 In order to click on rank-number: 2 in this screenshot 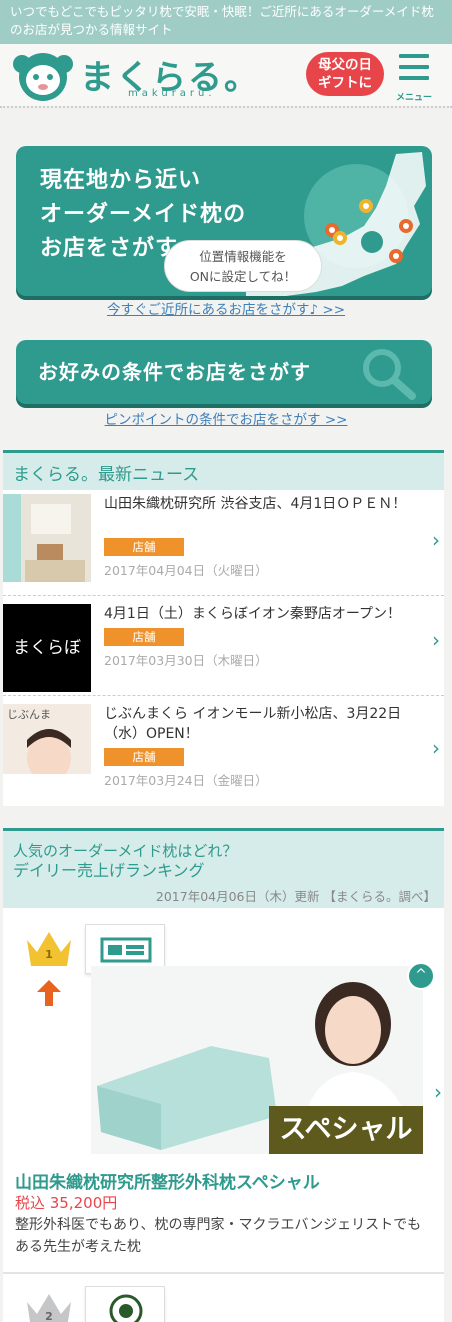, I will do `click(49, 1316)`.